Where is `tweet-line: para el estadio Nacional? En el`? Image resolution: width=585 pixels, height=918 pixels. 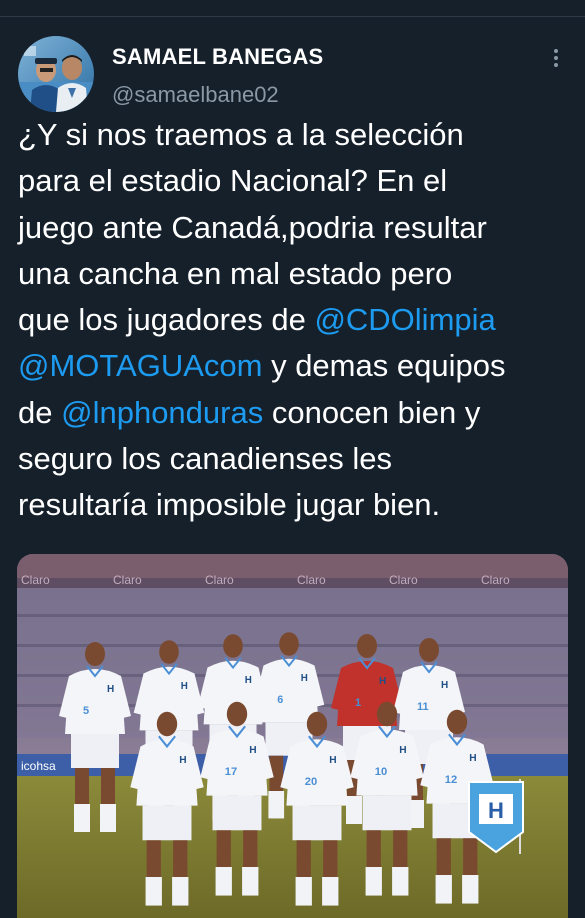 tweet-line: para el estadio Nacional? En el is located at coordinates (296, 181).